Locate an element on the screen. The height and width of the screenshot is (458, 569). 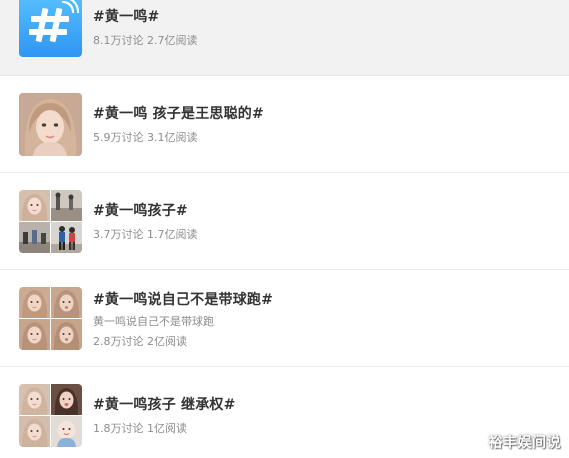
hashtag-thumbnail is located at coordinates (50, 28).